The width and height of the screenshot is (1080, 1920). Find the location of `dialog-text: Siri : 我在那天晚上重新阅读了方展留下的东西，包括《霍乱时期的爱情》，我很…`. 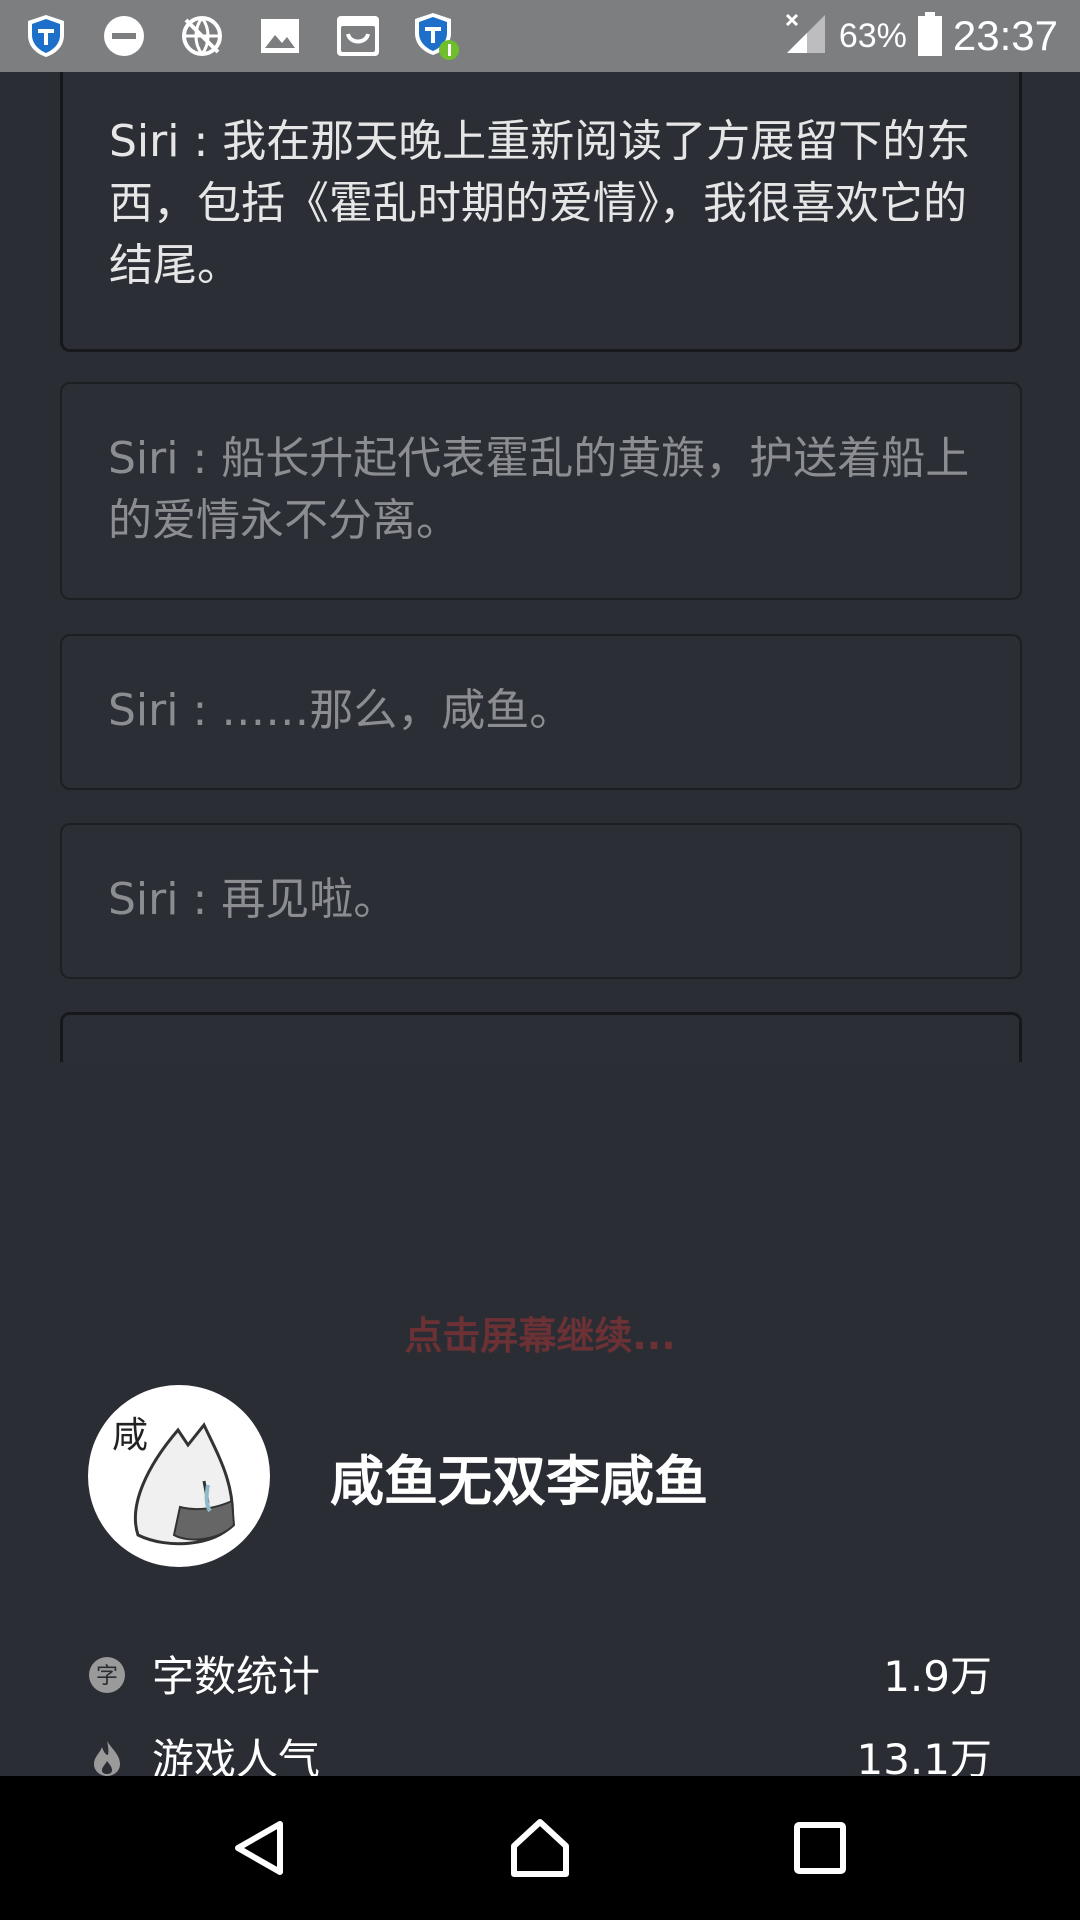

dialog-text: Siri : 我在那天晚上重新阅读了方展留下的东西，包括《霍乱时期的爱情》，我很… is located at coordinates (540, 203).